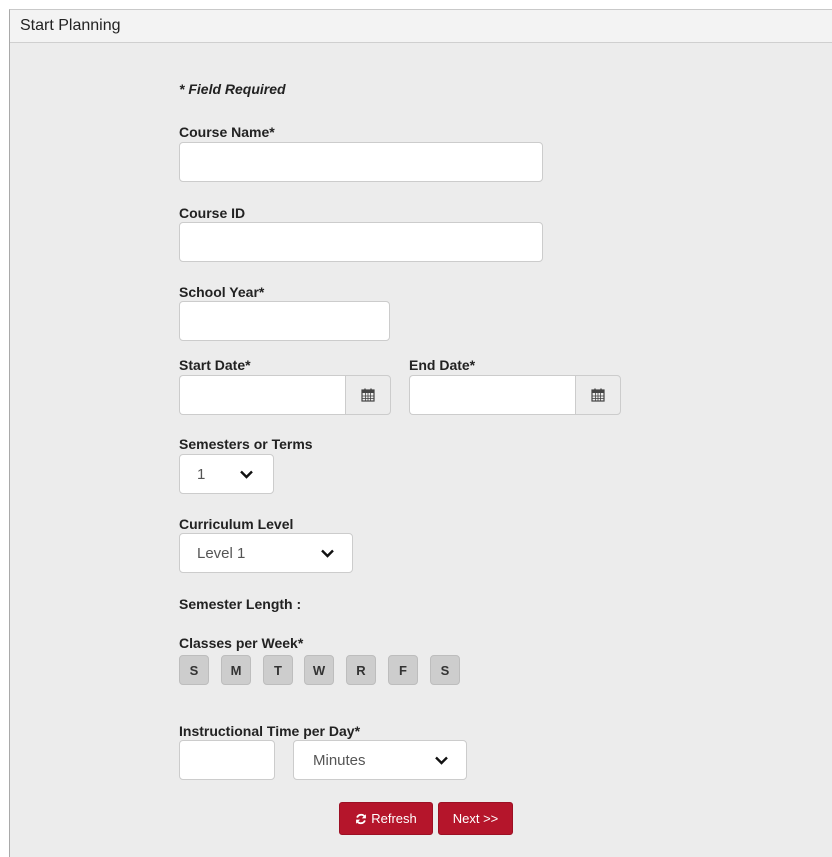  What do you see at coordinates (212, 213) in the screenshot?
I see `course-id-label: Course ID` at bounding box center [212, 213].